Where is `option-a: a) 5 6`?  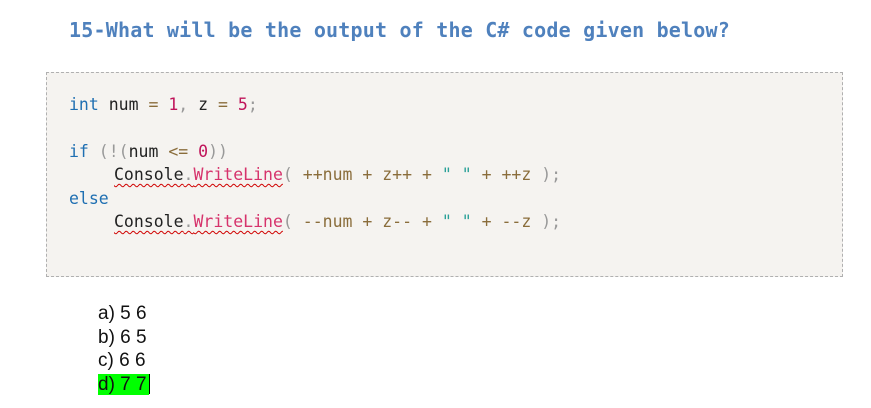
option-a: a) 5 6 is located at coordinates (124, 314).